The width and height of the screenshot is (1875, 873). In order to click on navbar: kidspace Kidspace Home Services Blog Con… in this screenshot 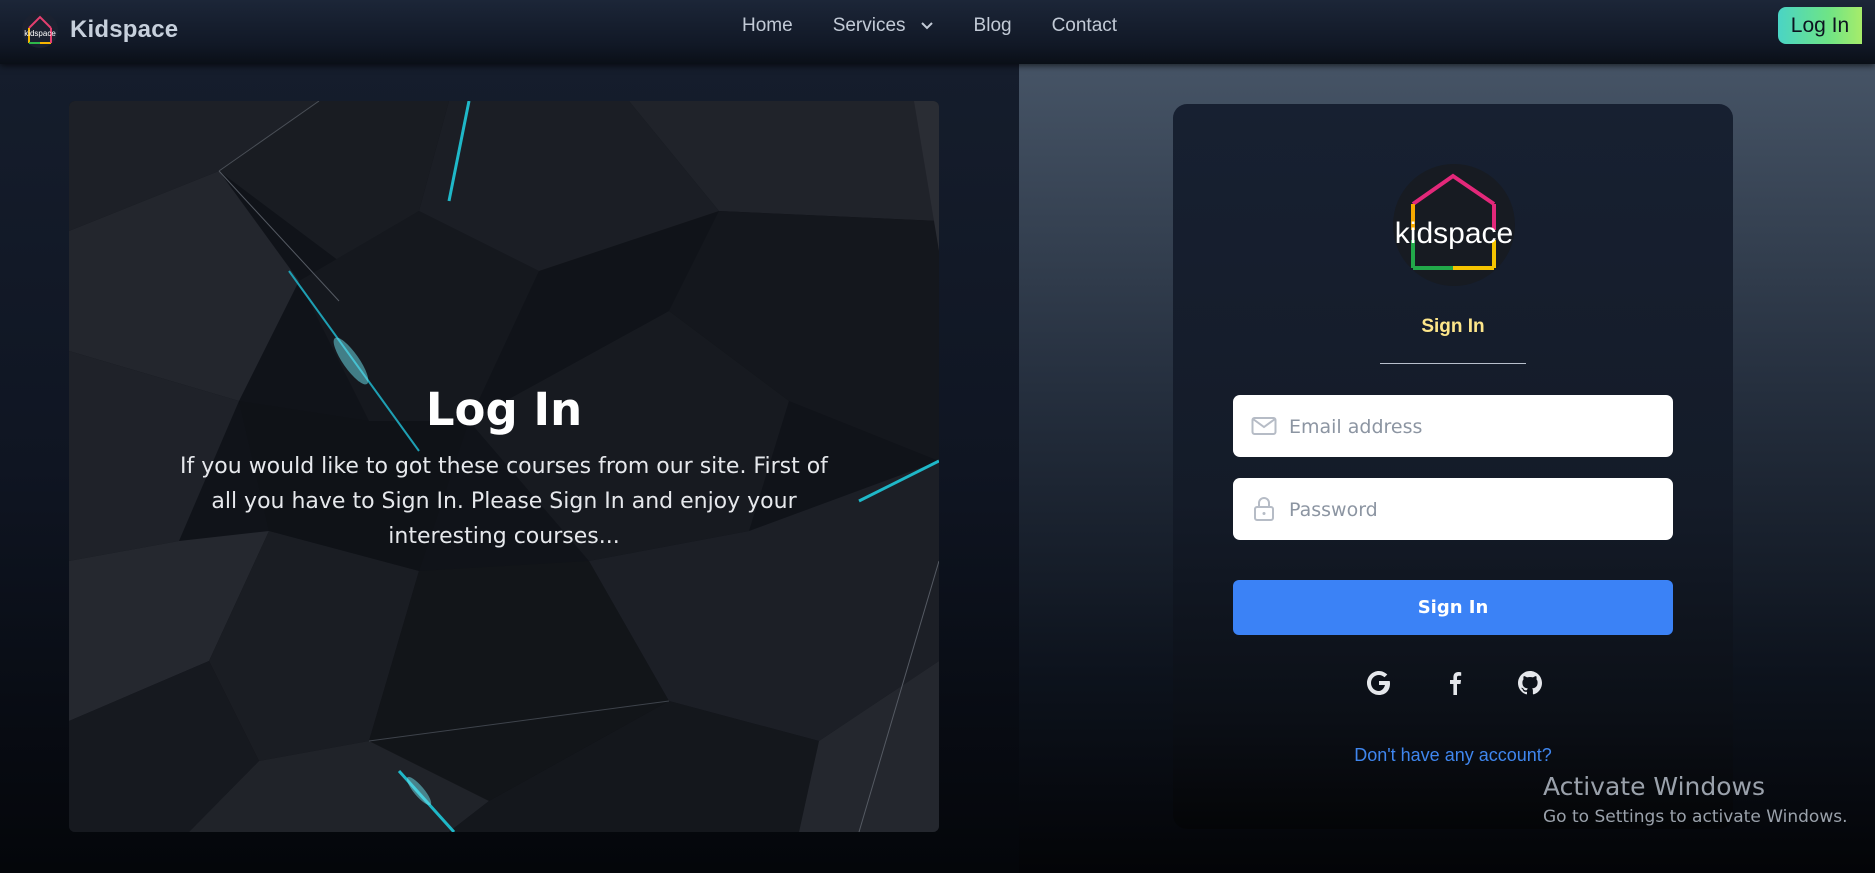, I will do `click(937, 32)`.